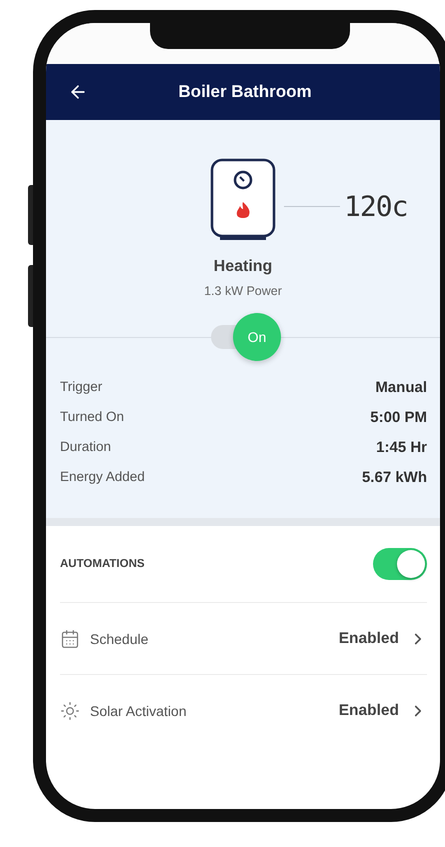 The image size is (445, 847). What do you see at coordinates (394, 477) in the screenshot?
I see `detail-value: 5.67 kWh` at bounding box center [394, 477].